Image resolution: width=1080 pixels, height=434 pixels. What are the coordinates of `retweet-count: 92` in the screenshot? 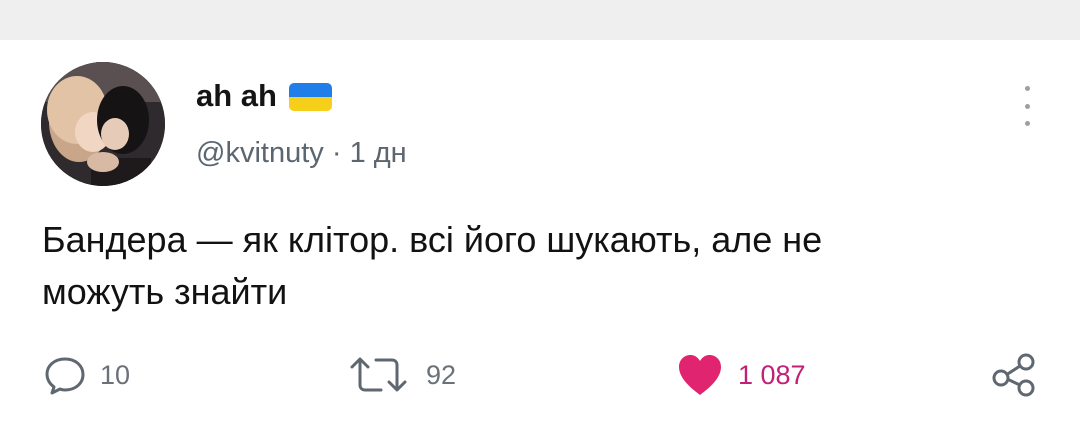 It's located at (441, 374).